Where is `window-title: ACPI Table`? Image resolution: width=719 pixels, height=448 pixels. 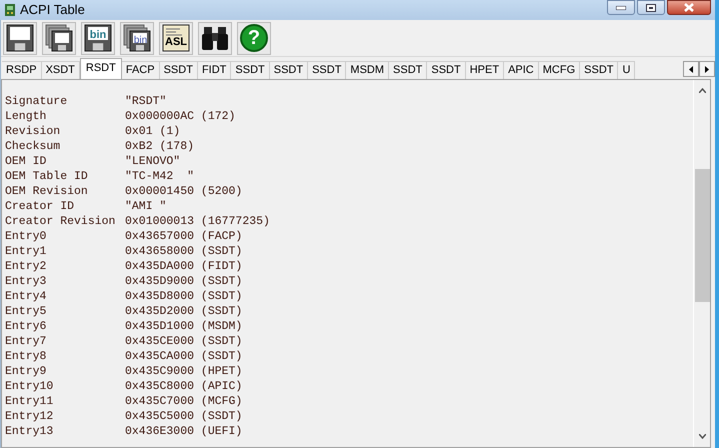 window-title: ACPI Table is located at coordinates (52, 10).